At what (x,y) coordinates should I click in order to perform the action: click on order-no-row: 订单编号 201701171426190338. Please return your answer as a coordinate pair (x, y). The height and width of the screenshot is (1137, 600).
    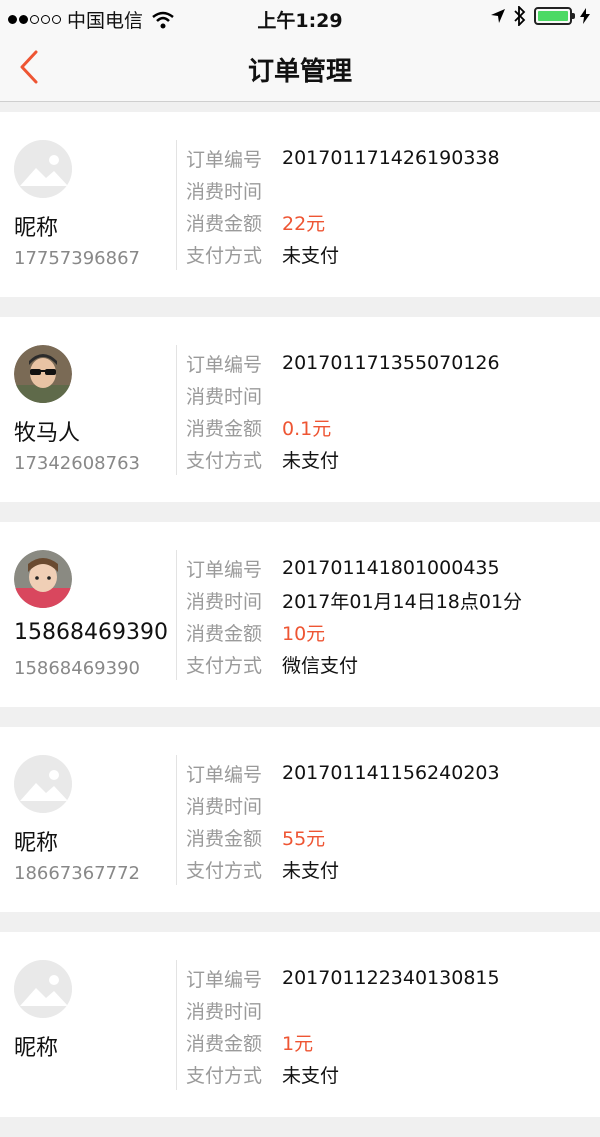
    Looking at the image, I should click on (343, 158).